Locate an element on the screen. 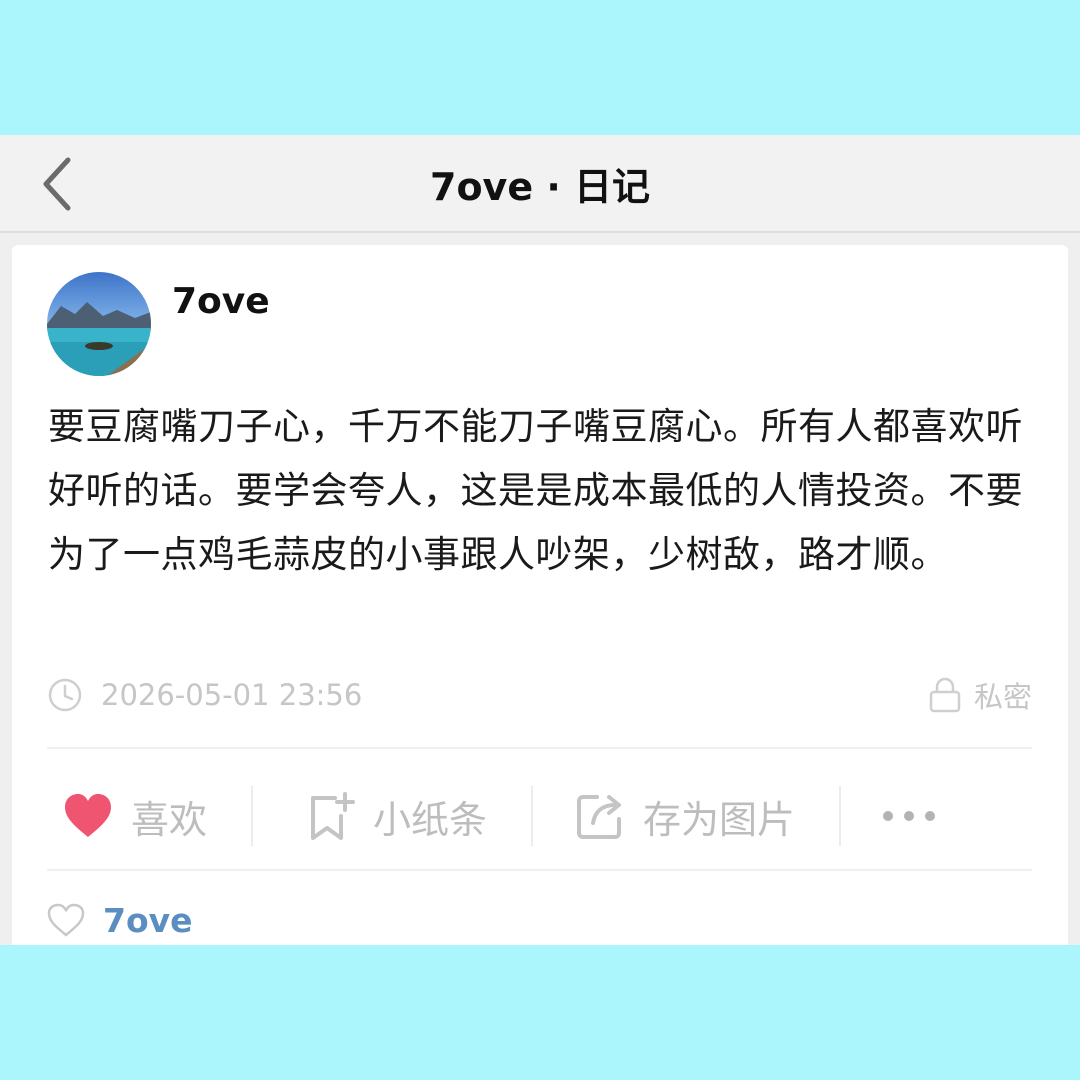 Image resolution: width=1080 pixels, height=1080 pixels. clock-icon is located at coordinates (65, 695).